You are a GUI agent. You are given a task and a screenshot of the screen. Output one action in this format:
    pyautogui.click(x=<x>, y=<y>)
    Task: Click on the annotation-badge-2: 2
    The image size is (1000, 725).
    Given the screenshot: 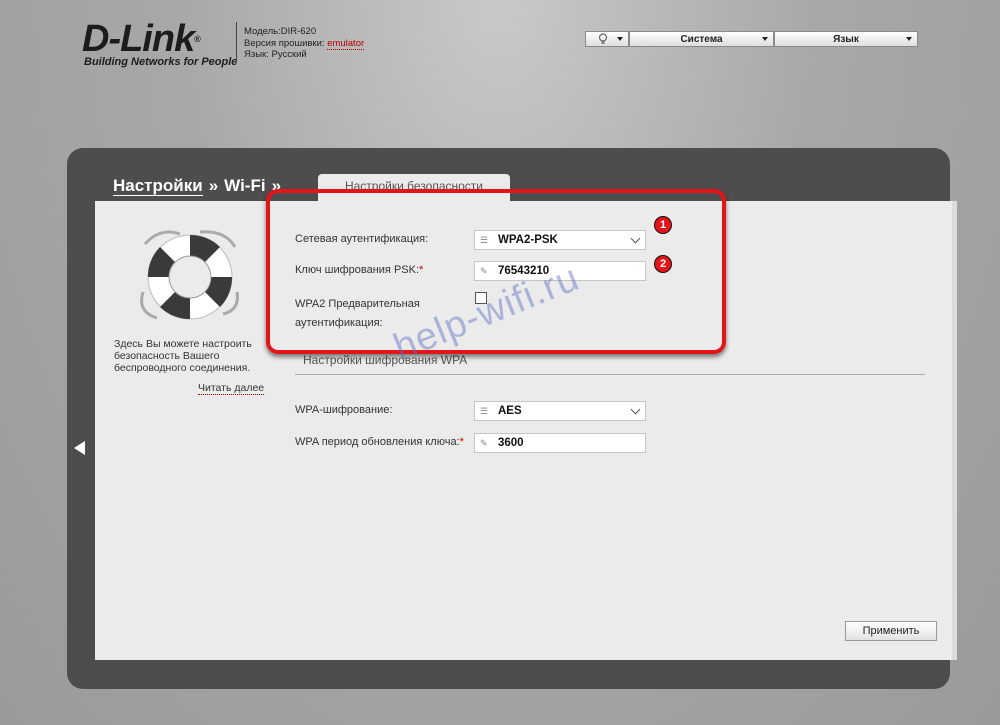 What is the action you would take?
    pyautogui.click(x=663, y=264)
    